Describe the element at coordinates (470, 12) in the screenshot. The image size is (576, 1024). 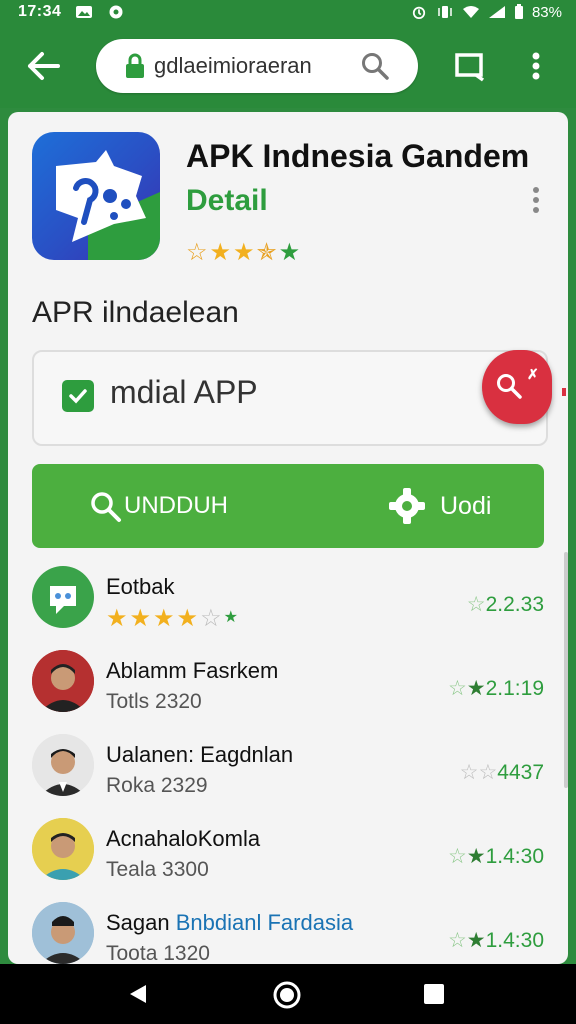
I see `wifi-icon` at that location.